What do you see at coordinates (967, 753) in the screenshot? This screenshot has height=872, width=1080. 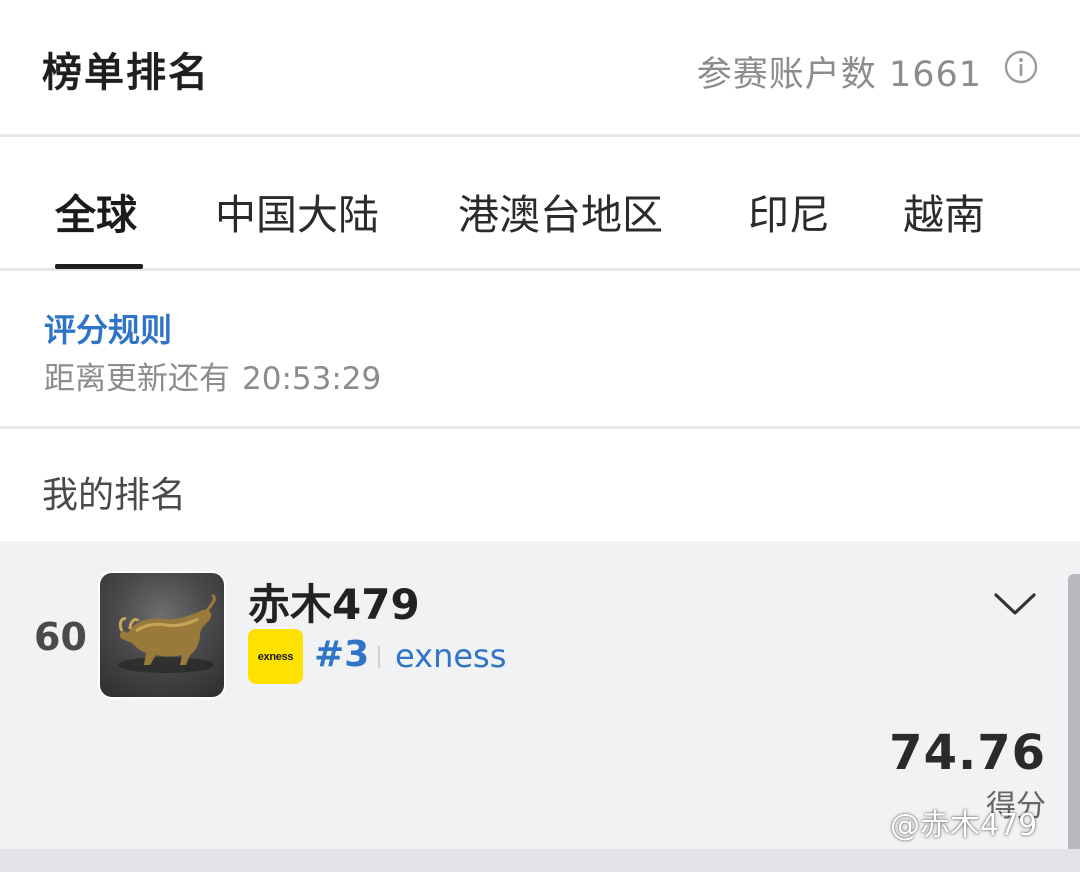 I see `score-value: 74.76` at bounding box center [967, 753].